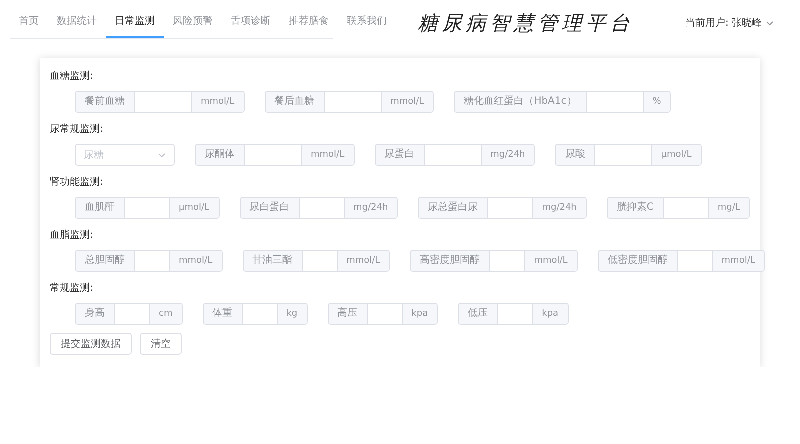 The height and width of the screenshot is (444, 800). What do you see at coordinates (77, 129) in the screenshot?
I see `section-title: 尿常规监测:` at bounding box center [77, 129].